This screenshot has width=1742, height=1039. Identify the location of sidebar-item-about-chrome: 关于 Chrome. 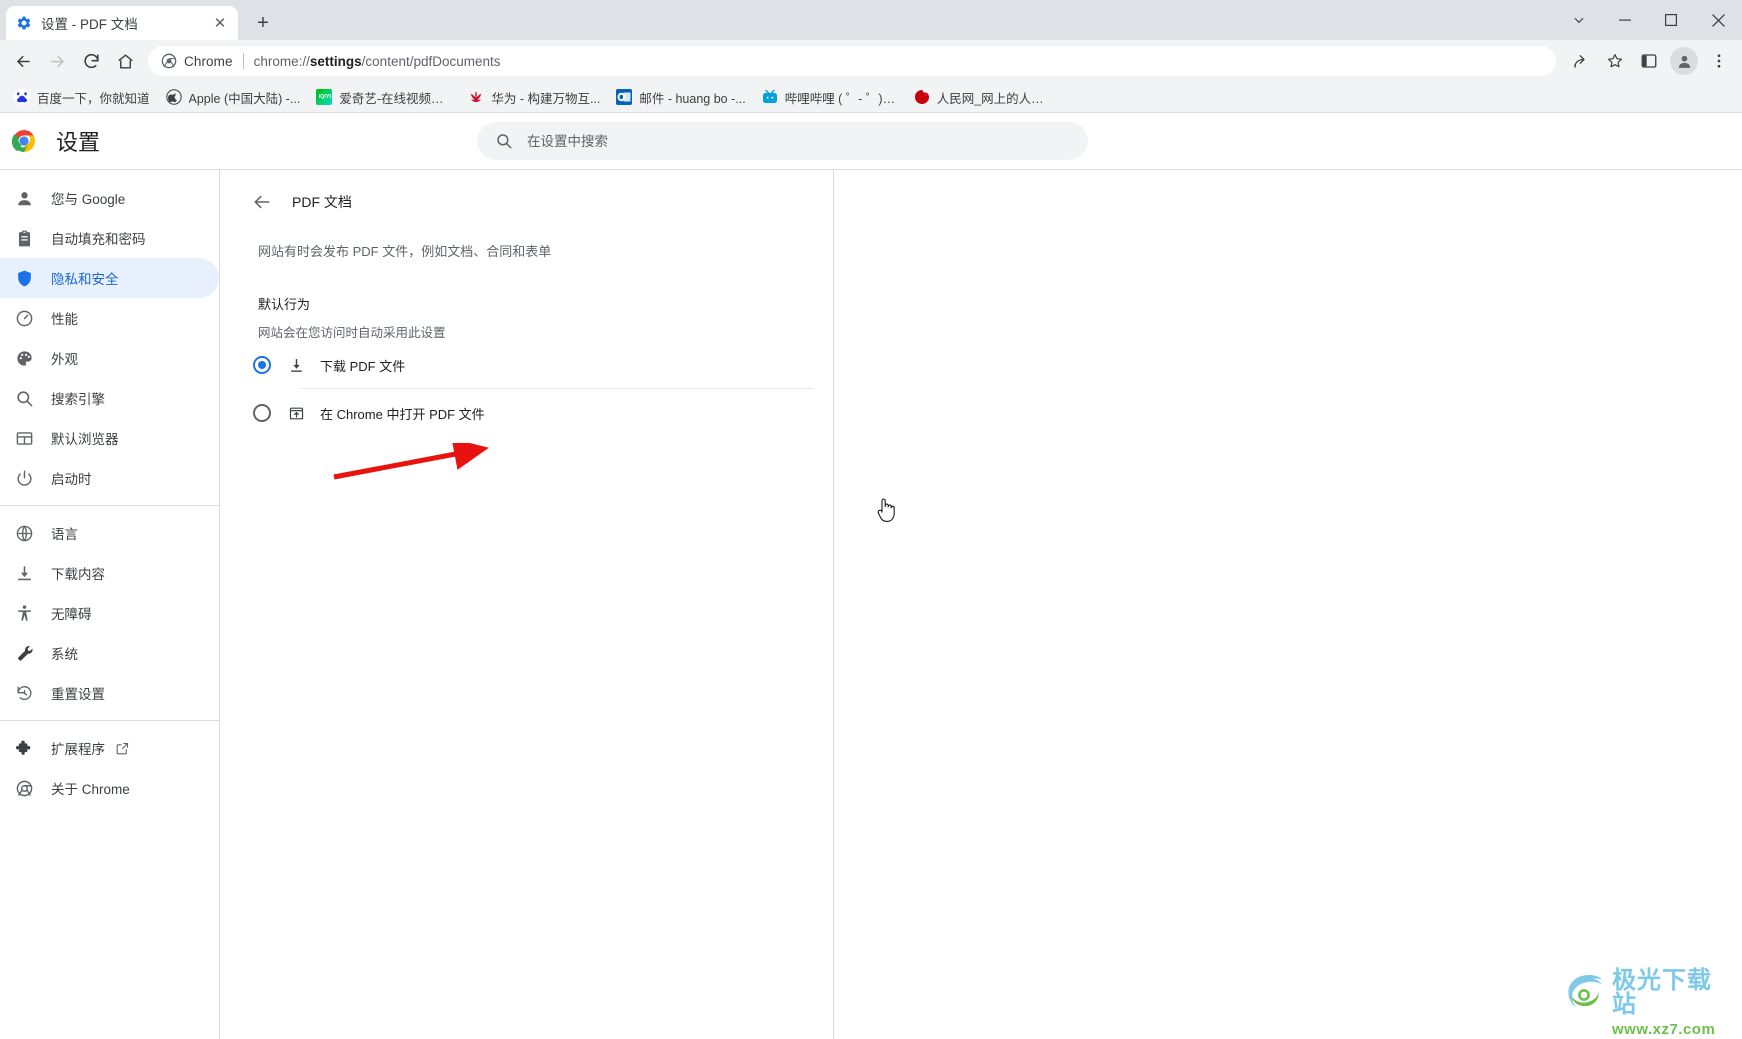
(109, 788).